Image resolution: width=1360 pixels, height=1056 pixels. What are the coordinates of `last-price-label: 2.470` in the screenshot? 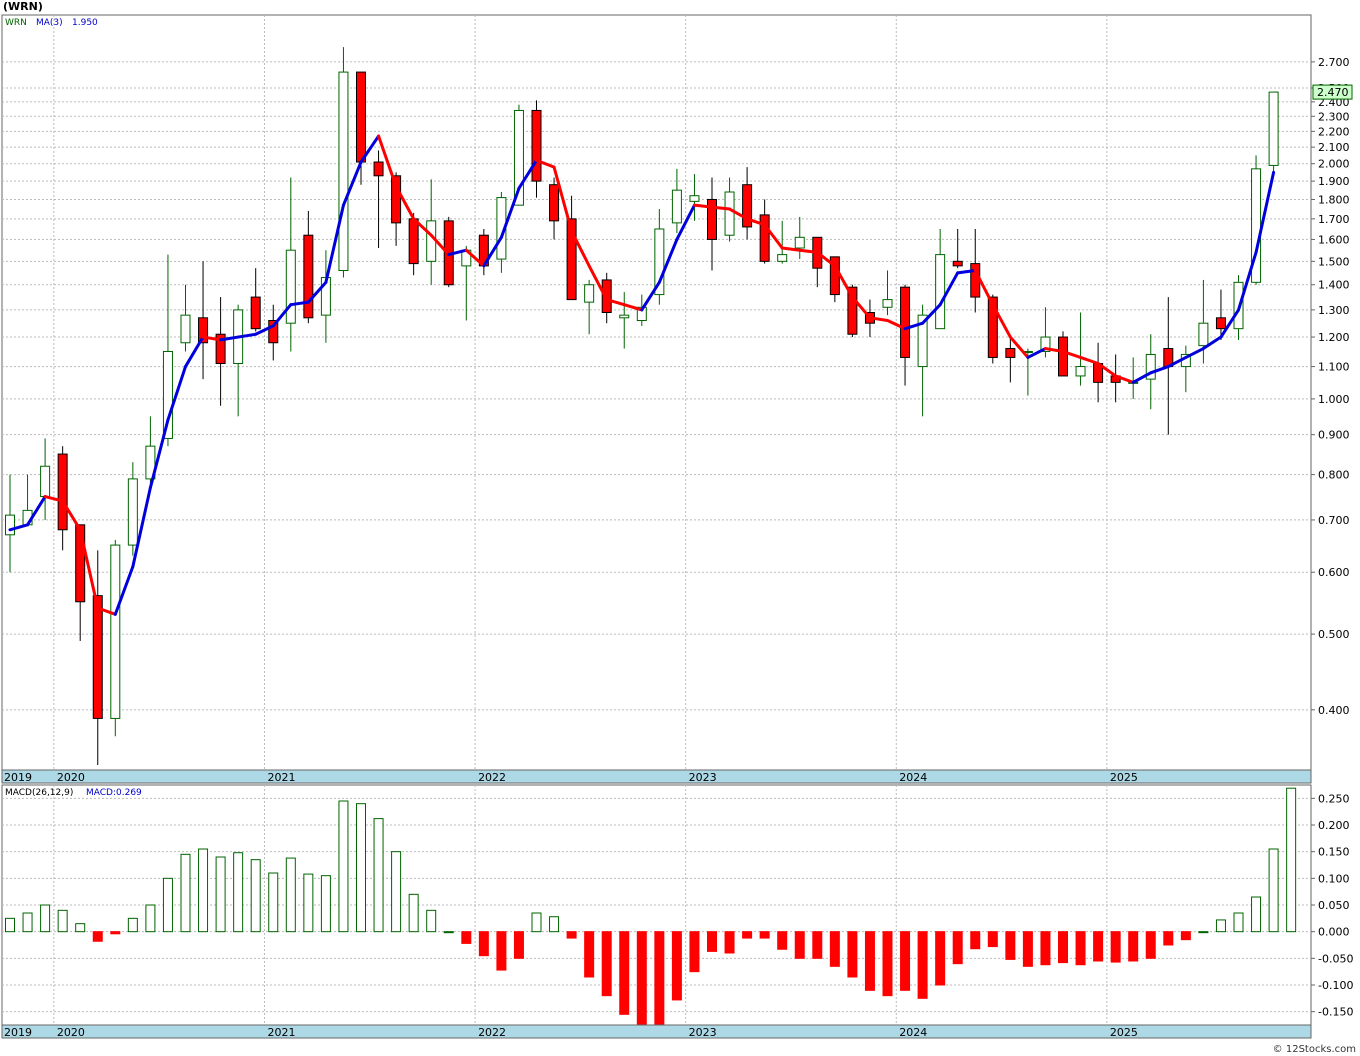 It's located at (1333, 92).